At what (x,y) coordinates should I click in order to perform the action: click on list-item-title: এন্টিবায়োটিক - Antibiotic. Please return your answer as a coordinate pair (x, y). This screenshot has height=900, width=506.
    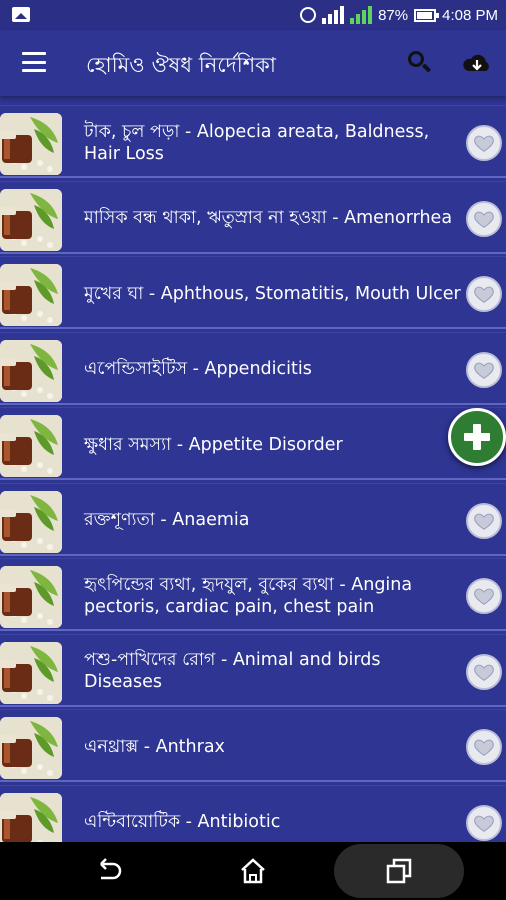
    Looking at the image, I should click on (182, 822).